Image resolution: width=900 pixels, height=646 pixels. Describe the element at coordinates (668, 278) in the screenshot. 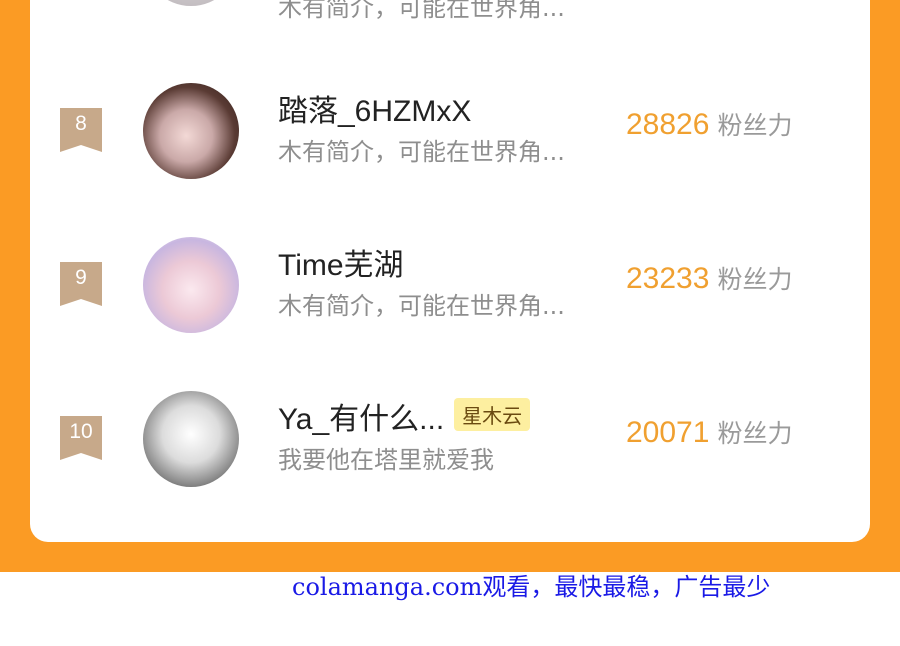

I see `fan-count: 23233` at that location.